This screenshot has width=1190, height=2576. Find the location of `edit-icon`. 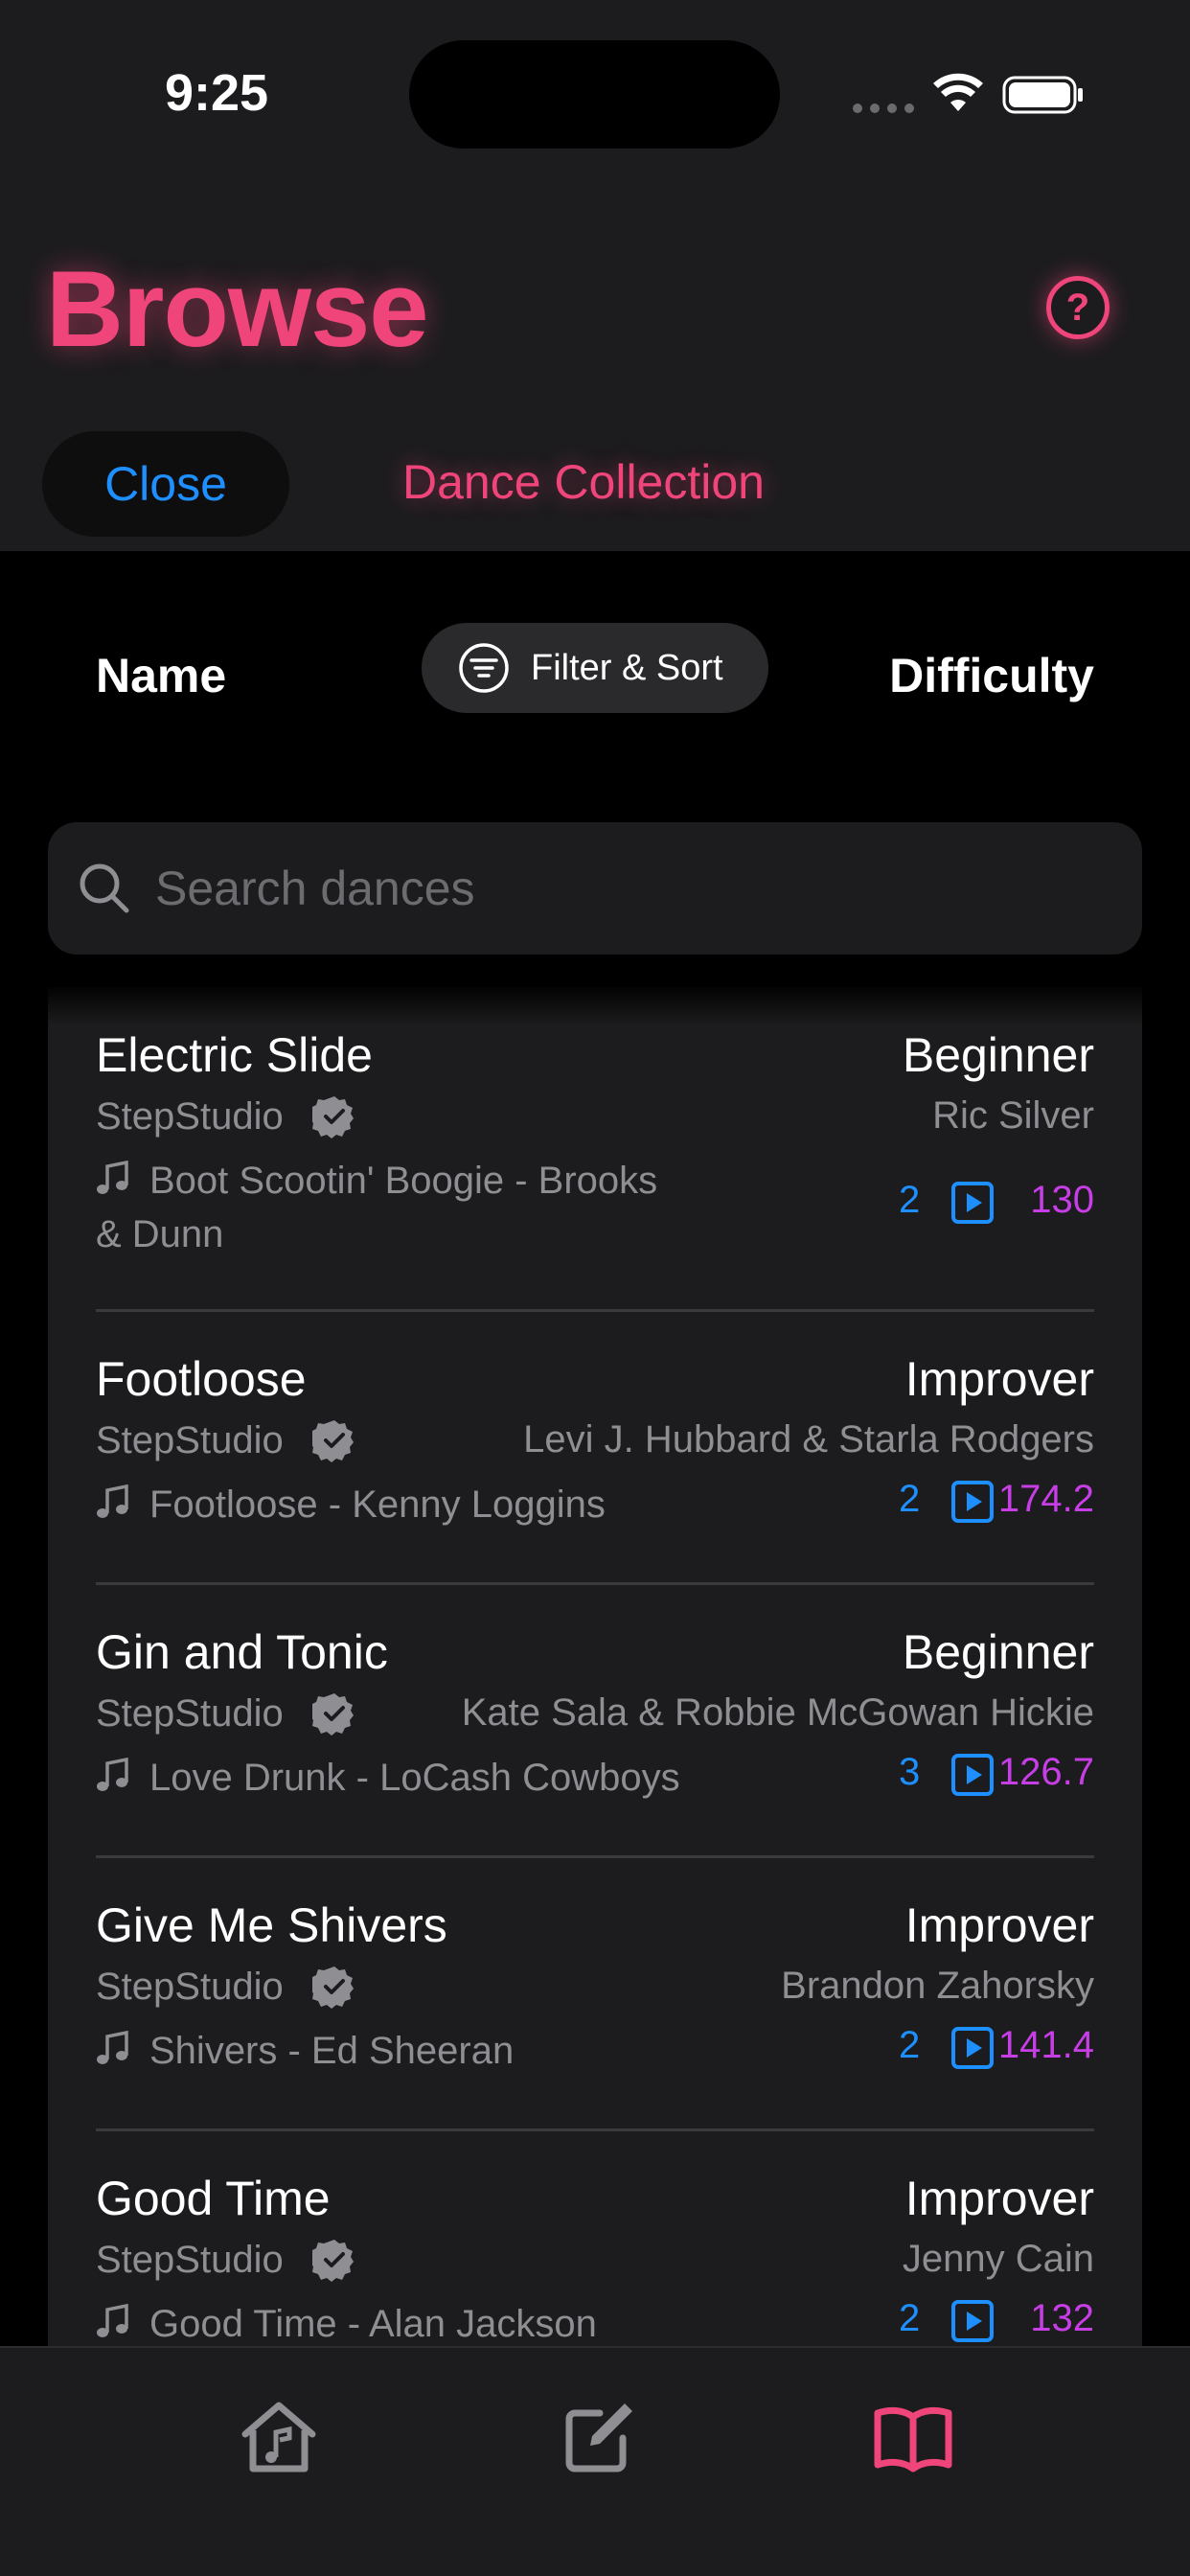

edit-icon is located at coordinates (599, 2438).